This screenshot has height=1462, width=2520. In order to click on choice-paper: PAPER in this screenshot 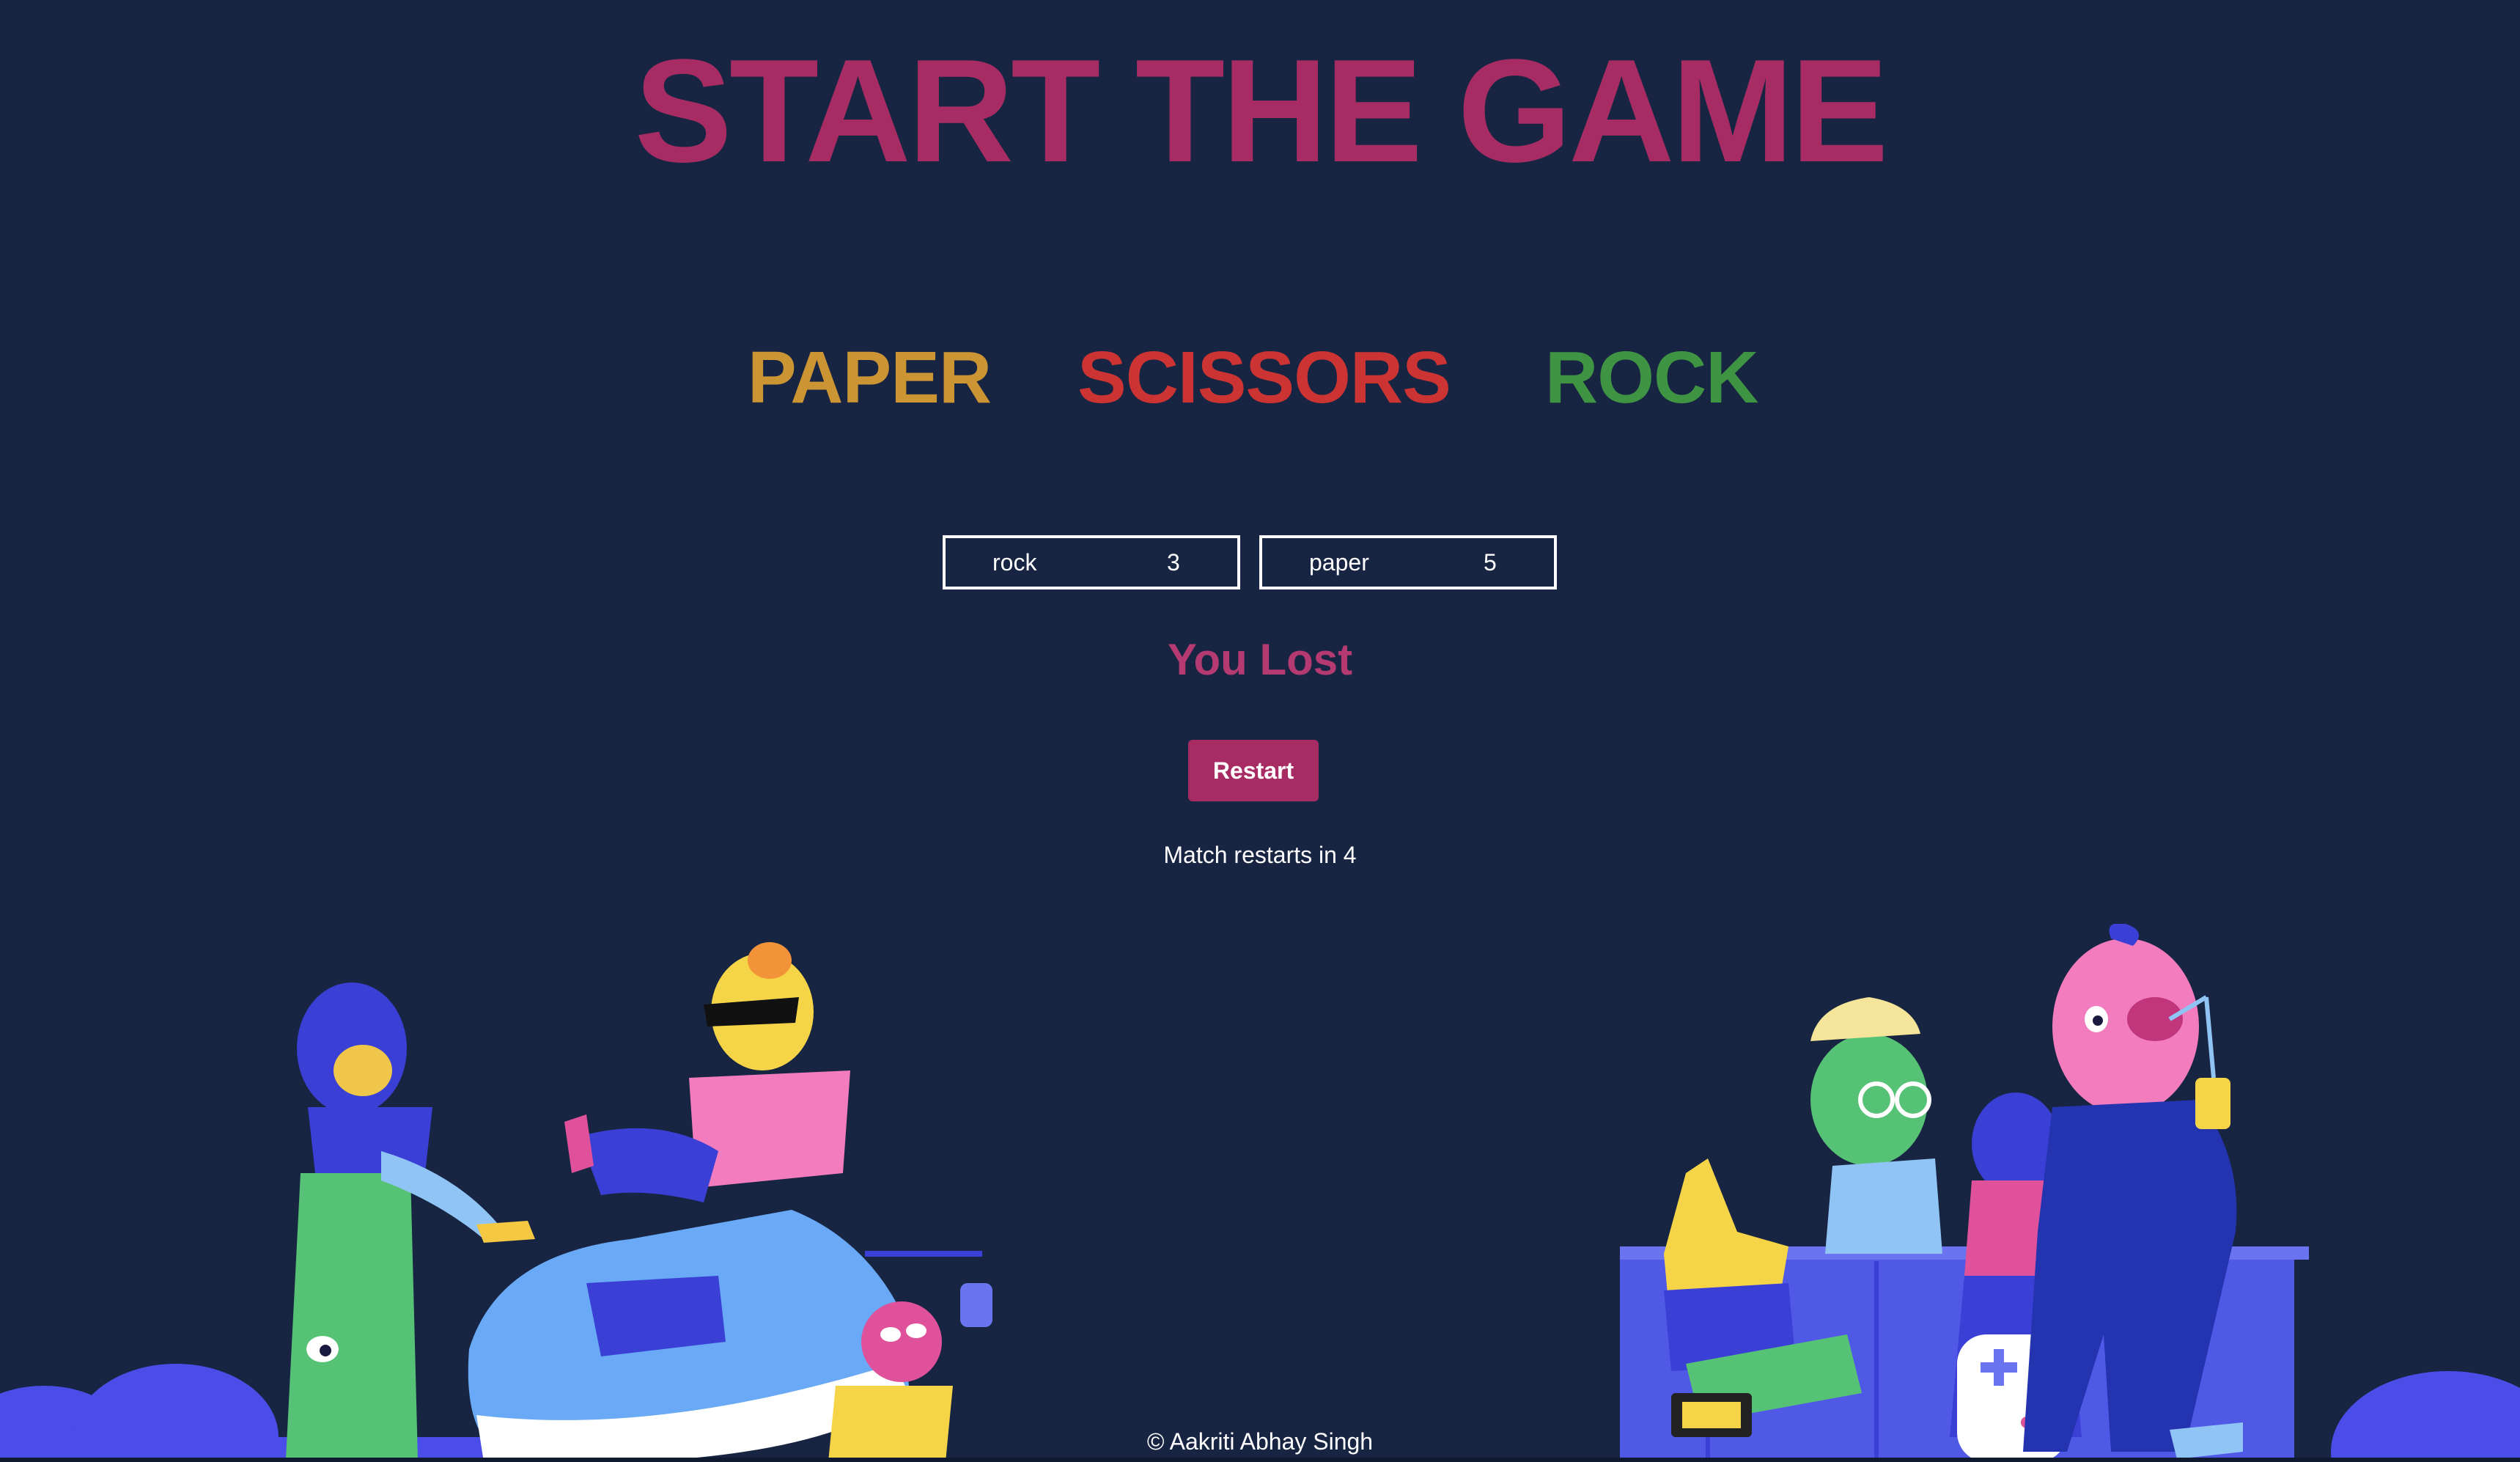, I will do `click(870, 378)`.